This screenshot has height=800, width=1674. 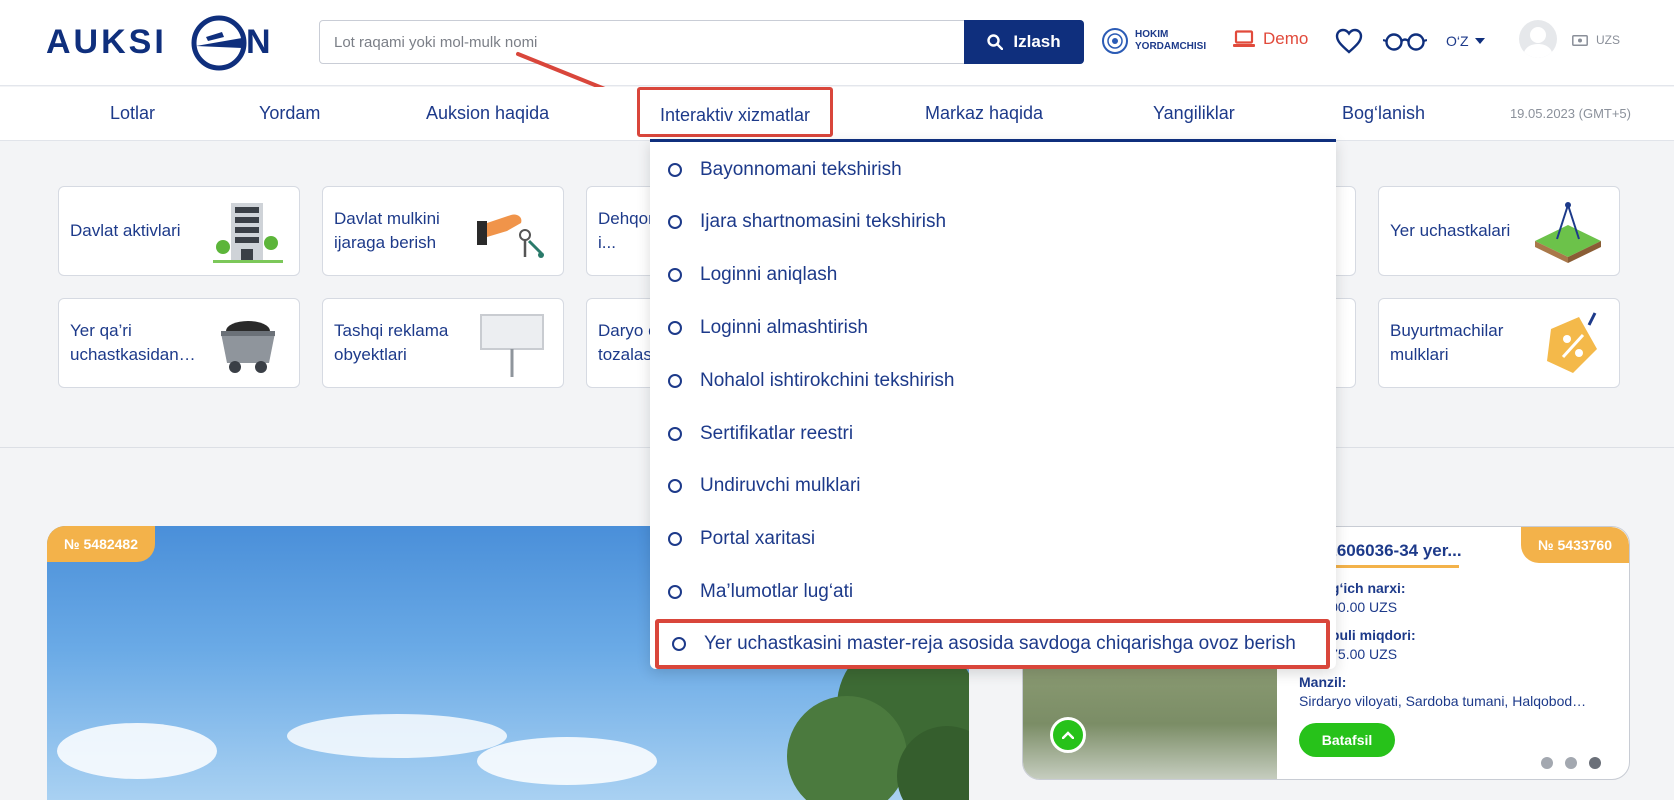 I want to click on laptop-icon, so click(x=1244, y=38).